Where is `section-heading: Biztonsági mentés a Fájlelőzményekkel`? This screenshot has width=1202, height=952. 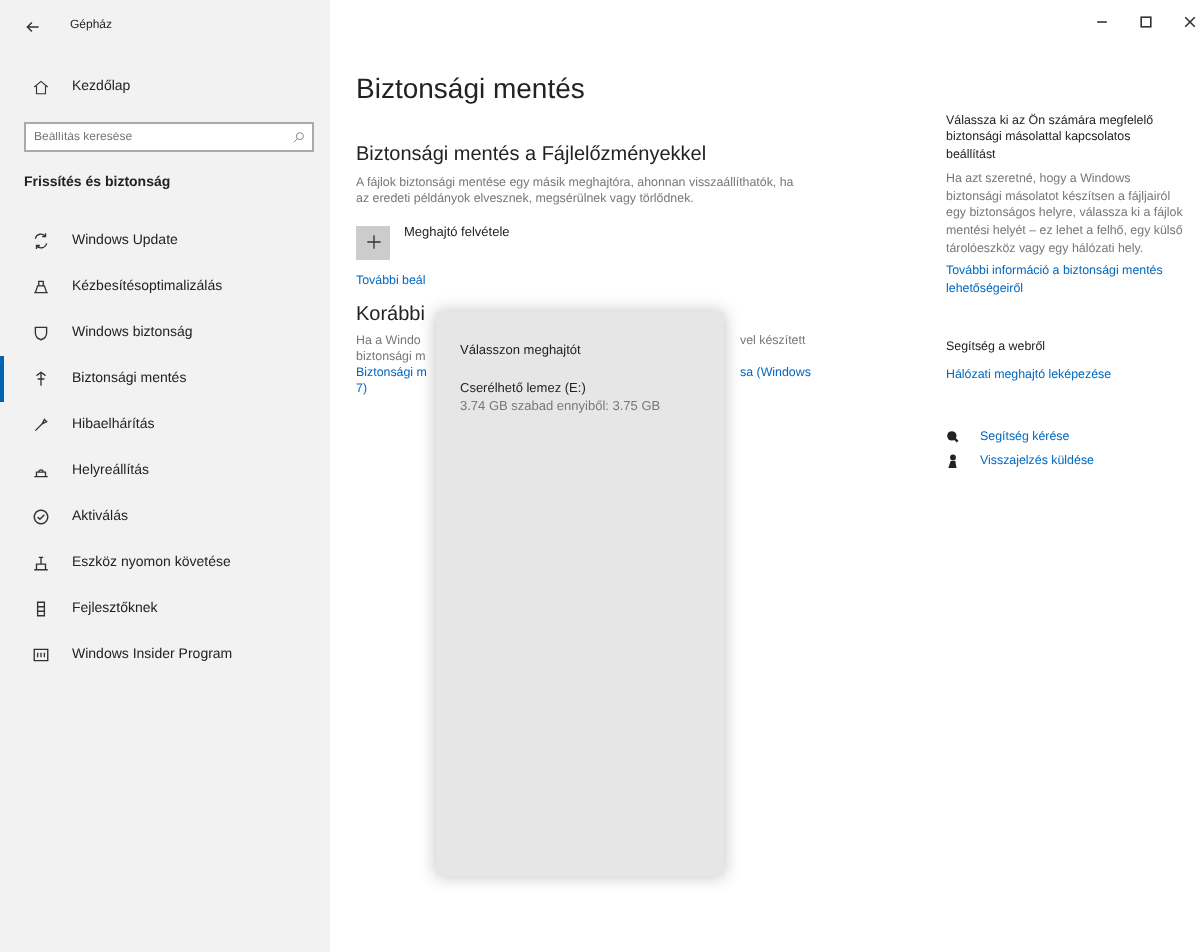
section-heading: Biztonsági mentés a Fájlelőzményekkel is located at coordinates (532, 155).